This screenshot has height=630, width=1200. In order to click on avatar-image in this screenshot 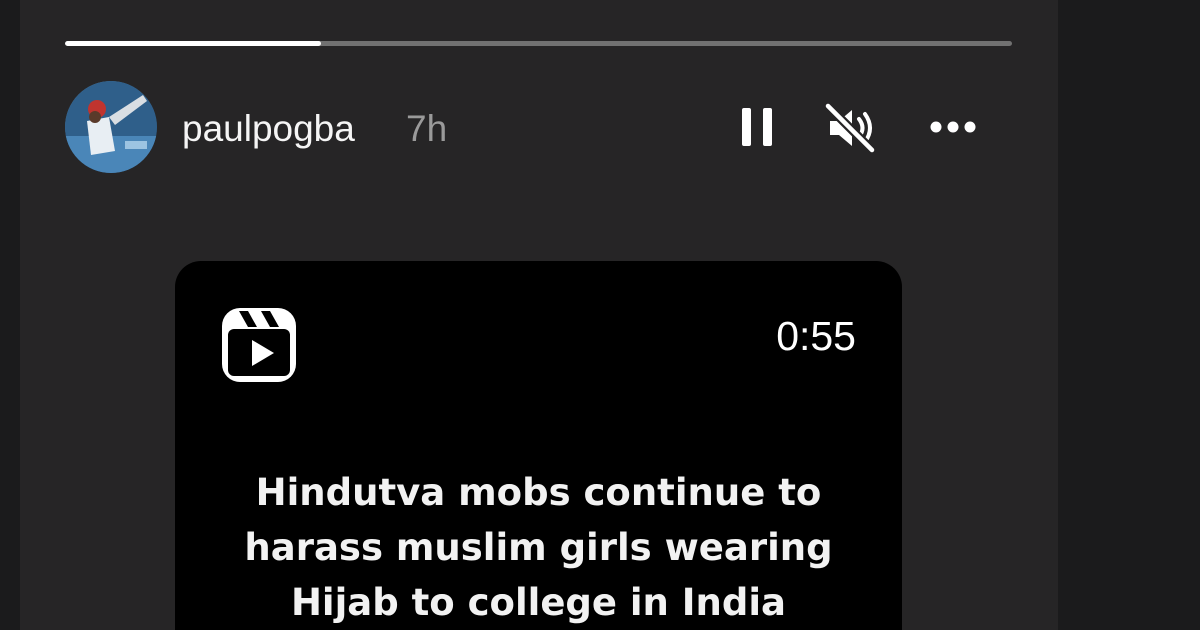, I will do `click(111, 127)`.